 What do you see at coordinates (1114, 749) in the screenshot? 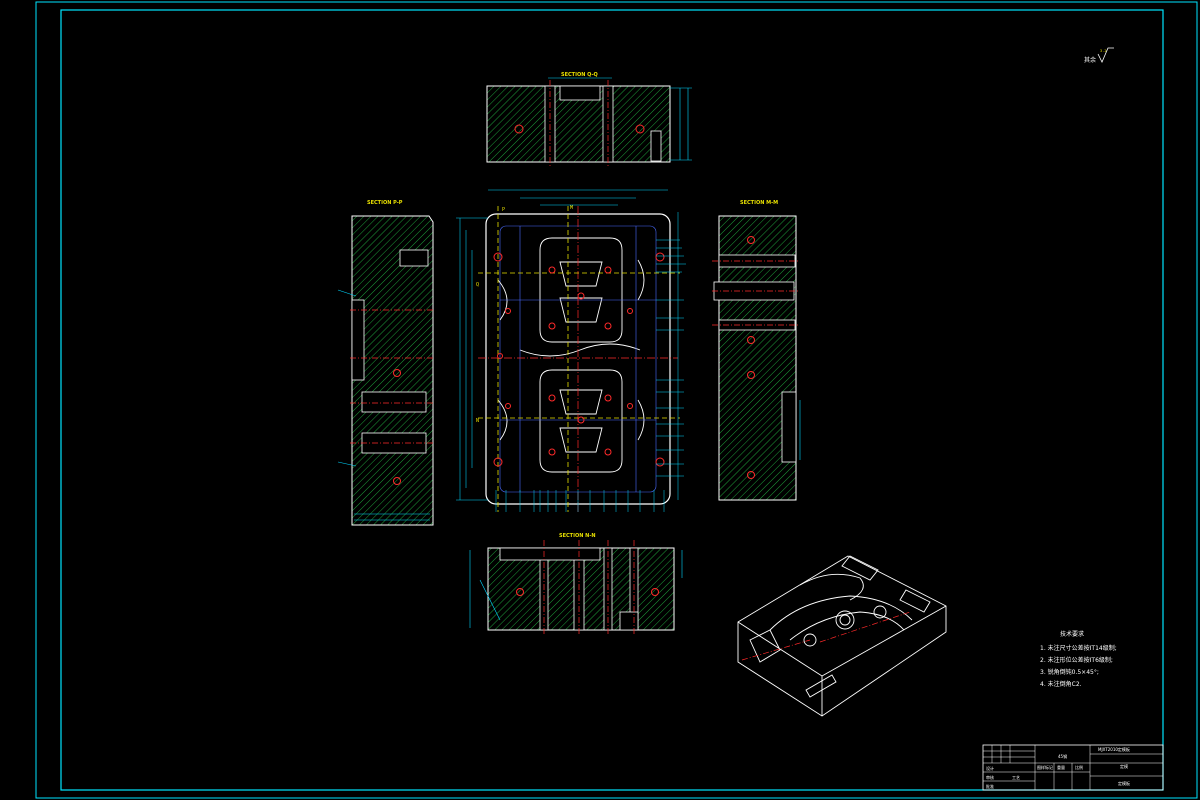
I see `title-drawing-number: MJXT2010定模板` at bounding box center [1114, 749].